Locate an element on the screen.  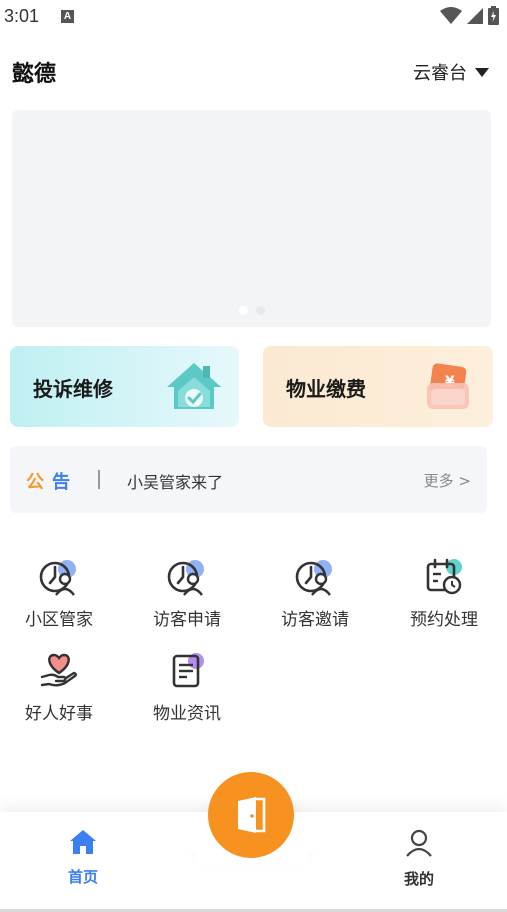
status-bar: 3:01 A is located at coordinates (253, 17).